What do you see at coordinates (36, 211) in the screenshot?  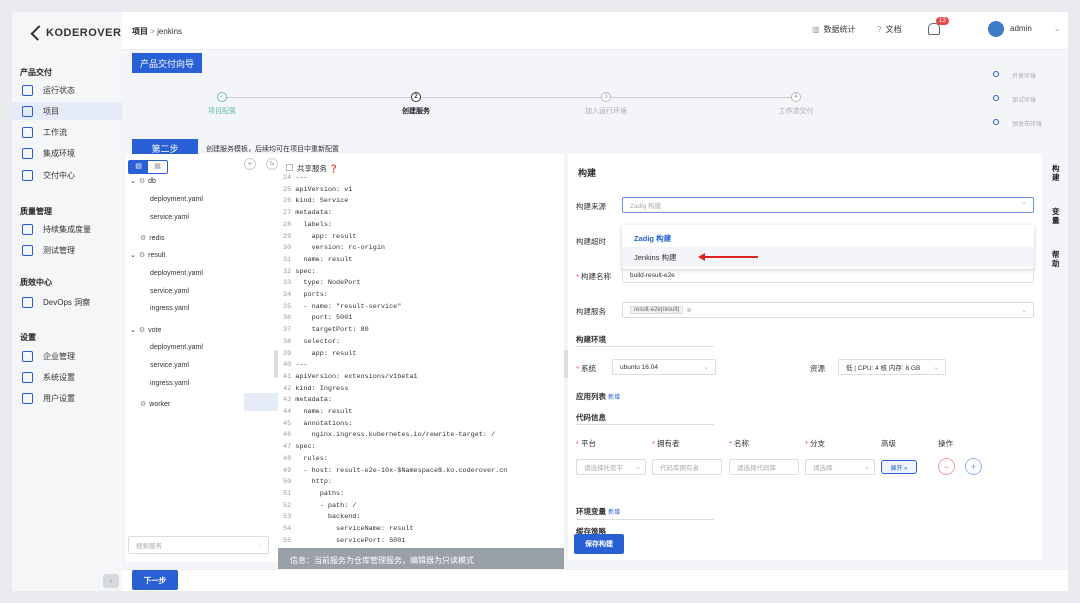 I see `sidebar-section-title: 质量管理` at bounding box center [36, 211].